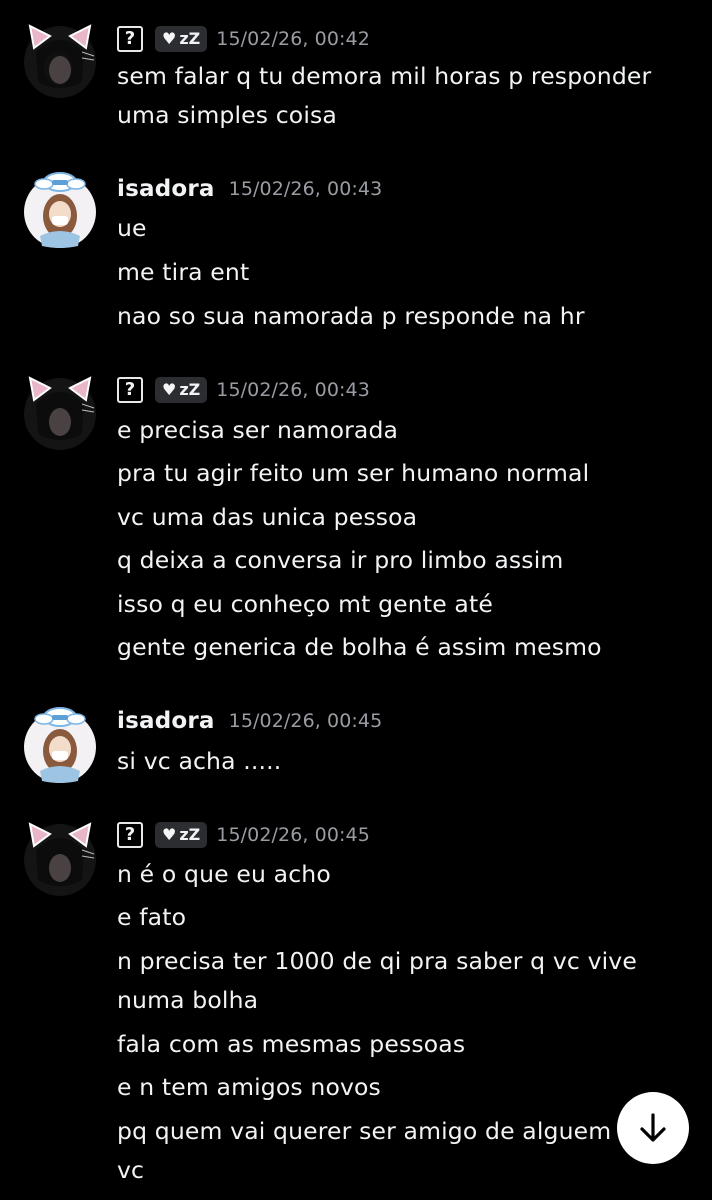 This screenshot has height=1200, width=712. Describe the element at coordinates (152, 917) in the screenshot. I see `message-line: e fato` at that location.